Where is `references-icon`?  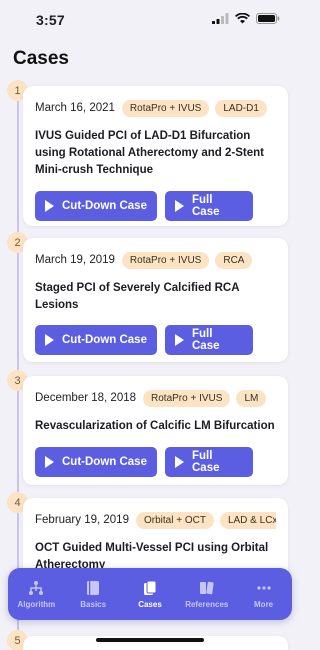 references-icon is located at coordinates (207, 588).